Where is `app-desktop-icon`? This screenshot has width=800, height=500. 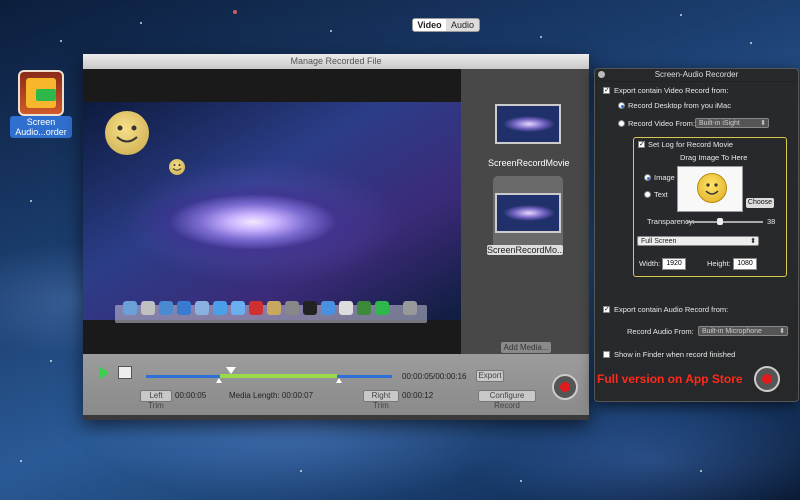 app-desktop-icon is located at coordinates (41, 93).